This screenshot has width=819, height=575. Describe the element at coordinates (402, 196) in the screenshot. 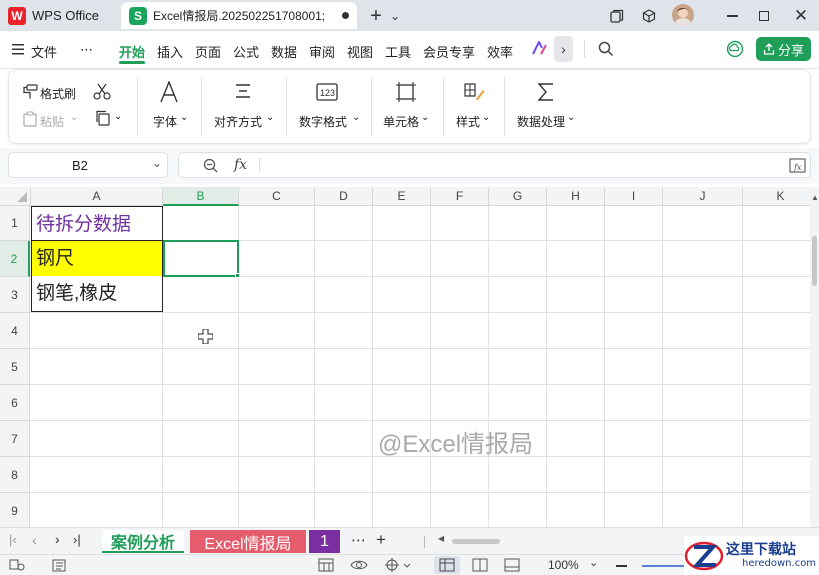

I see `column-header-e: E` at that location.